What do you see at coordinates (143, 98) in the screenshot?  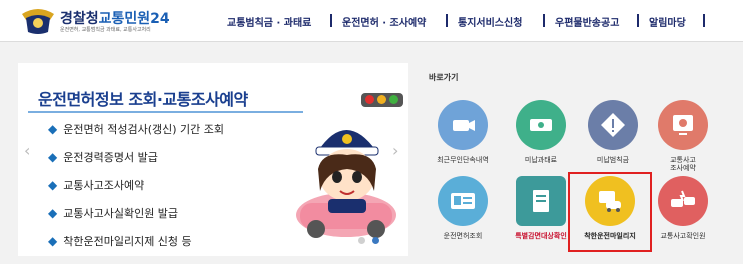 I see `slider-title: 운전면허정보 조회·교통조사예약` at bounding box center [143, 98].